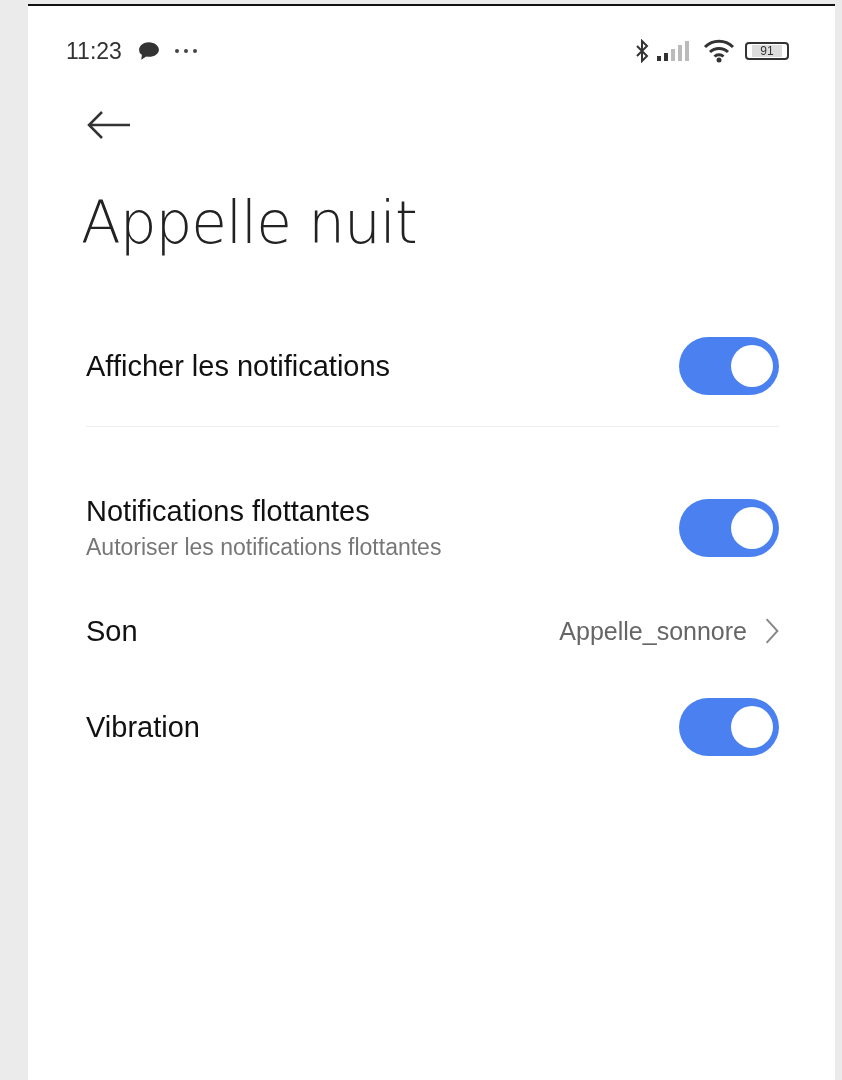  What do you see at coordinates (653, 631) in the screenshot?
I see `setting-value: Appelle_sonnore` at bounding box center [653, 631].